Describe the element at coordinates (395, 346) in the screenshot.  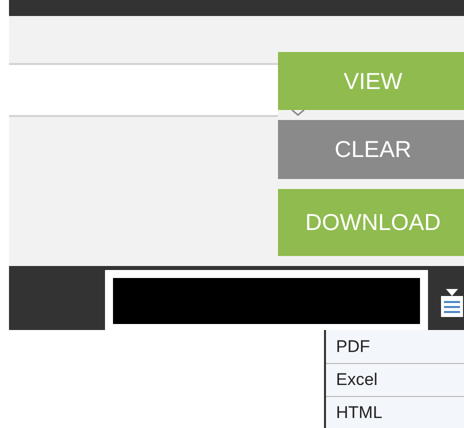
I see `menu-item: PDF` at that location.